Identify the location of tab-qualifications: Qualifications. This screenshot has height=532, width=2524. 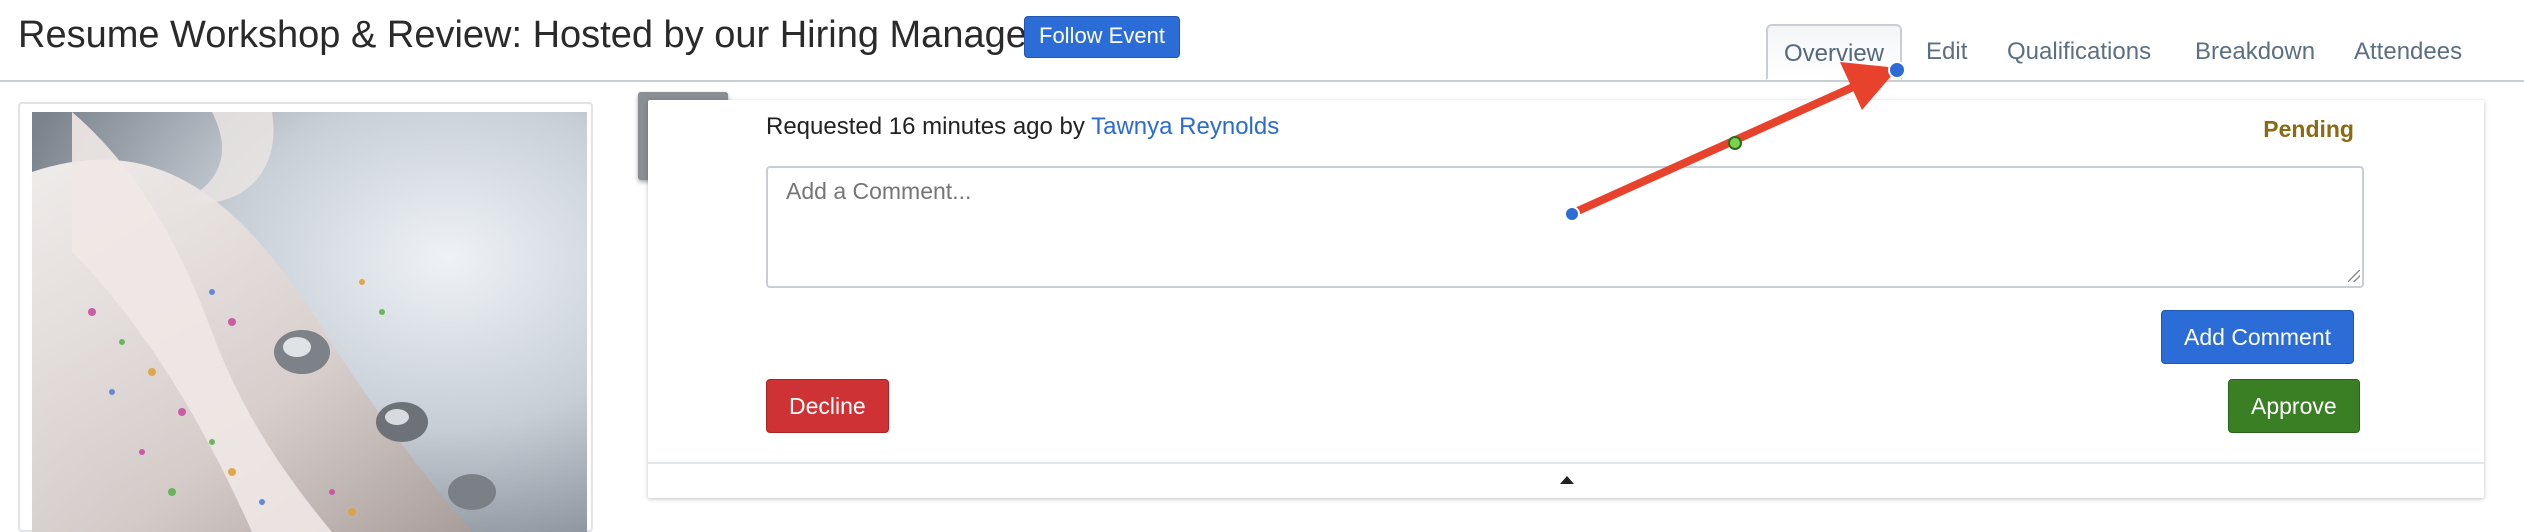
(2079, 52).